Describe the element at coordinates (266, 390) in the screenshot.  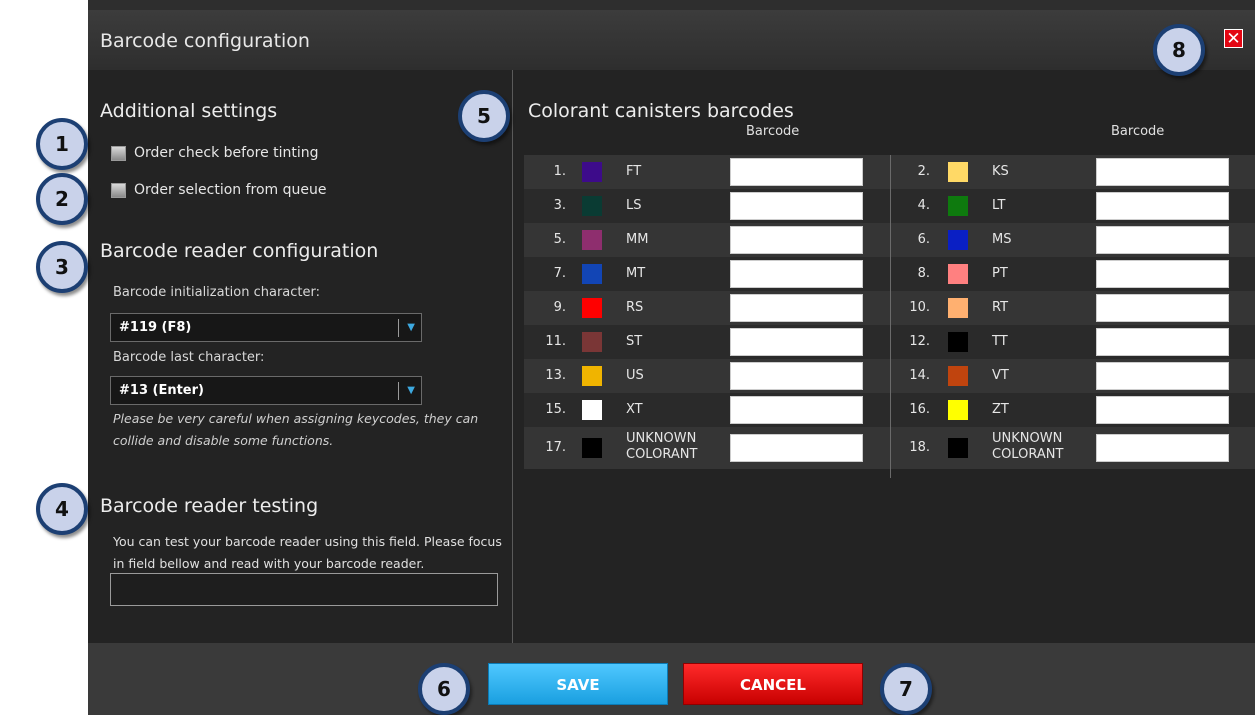
I see `last-char-select: #13 (Enter) ▼` at that location.